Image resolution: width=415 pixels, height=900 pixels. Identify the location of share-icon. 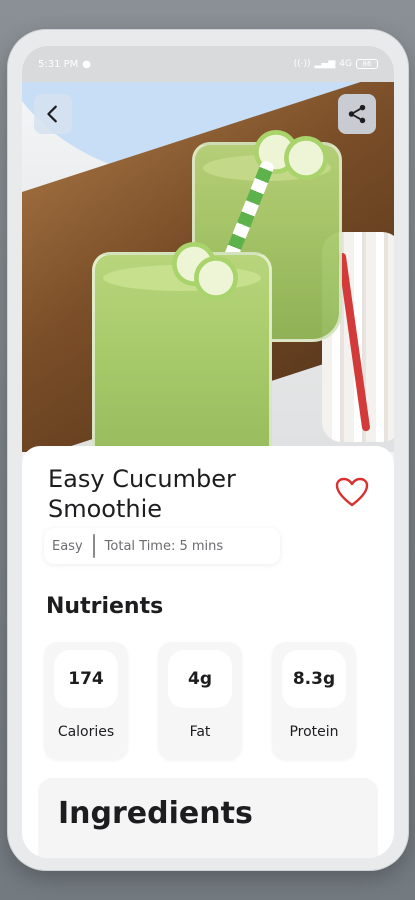
(357, 114).